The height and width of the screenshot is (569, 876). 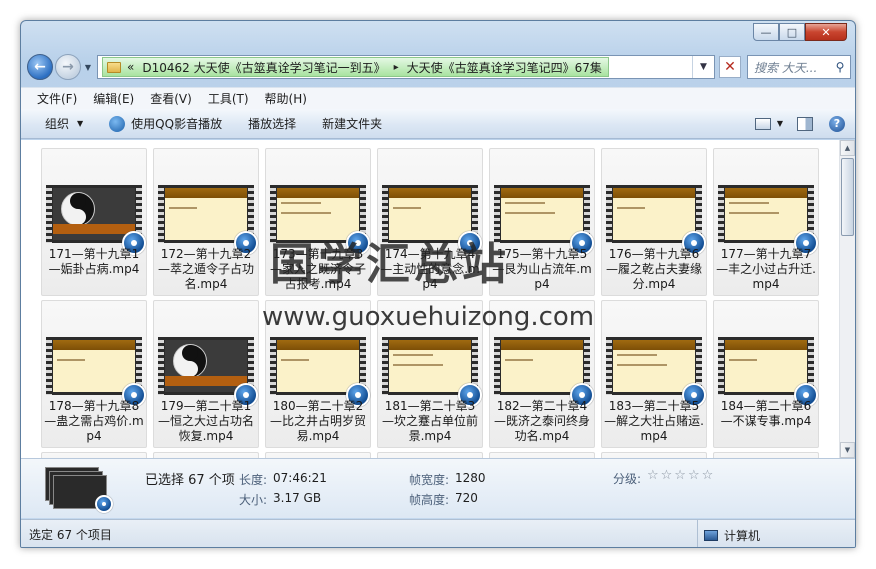 I want to click on file-name: 182—第二十章4—既济之泰问终身功名.mp4, so click(x=541, y=421).